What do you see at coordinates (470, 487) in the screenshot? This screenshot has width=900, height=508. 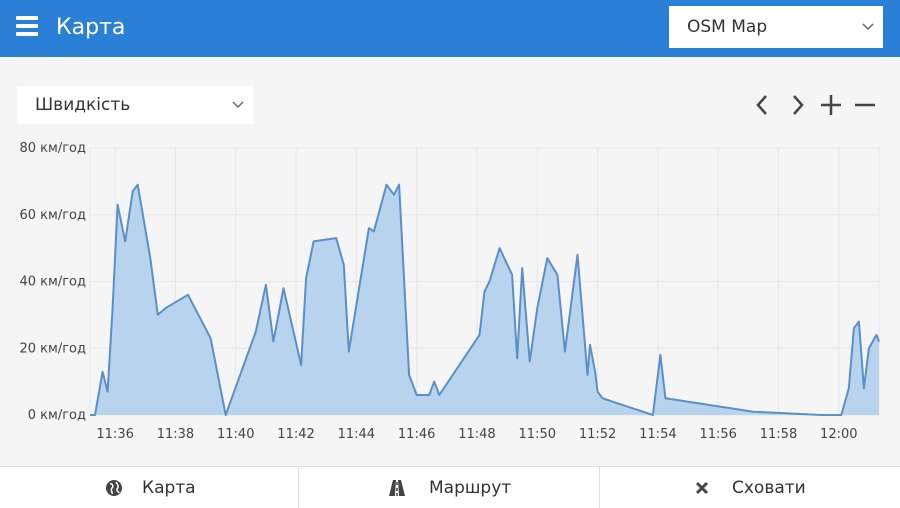 I see `route-tab-label: Маршрут` at bounding box center [470, 487].